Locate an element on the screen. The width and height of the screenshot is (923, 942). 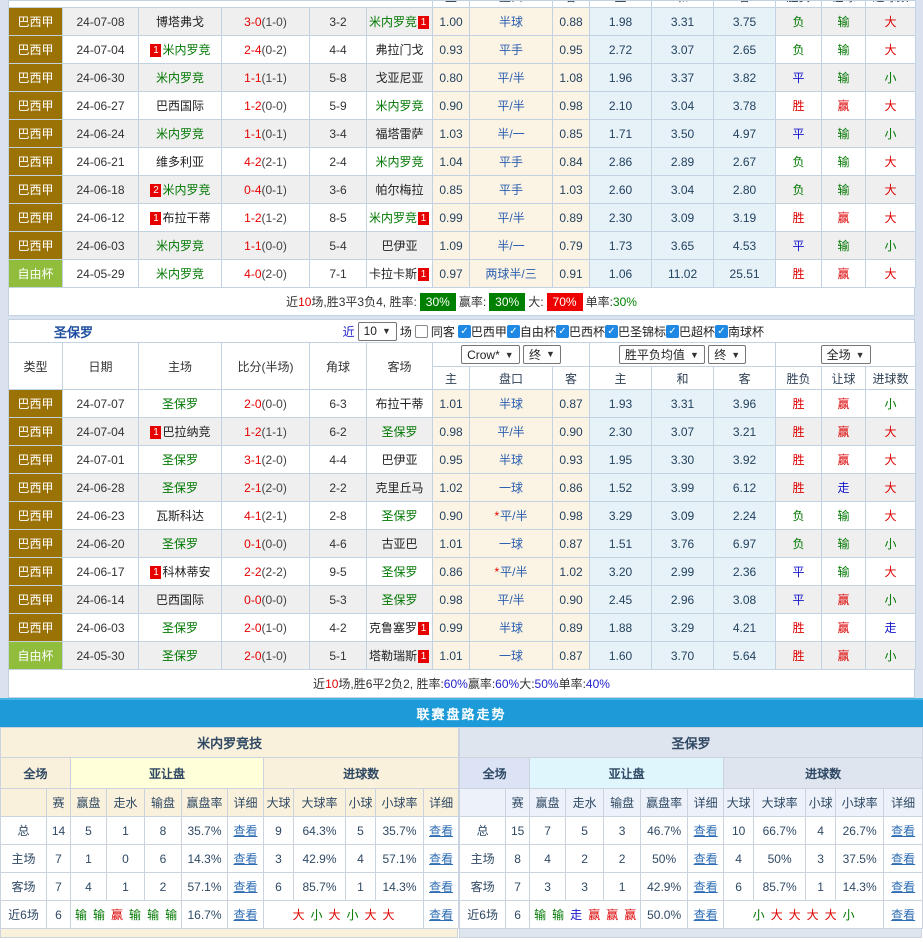
trend-col-header: 小球 is located at coordinates (360, 802).